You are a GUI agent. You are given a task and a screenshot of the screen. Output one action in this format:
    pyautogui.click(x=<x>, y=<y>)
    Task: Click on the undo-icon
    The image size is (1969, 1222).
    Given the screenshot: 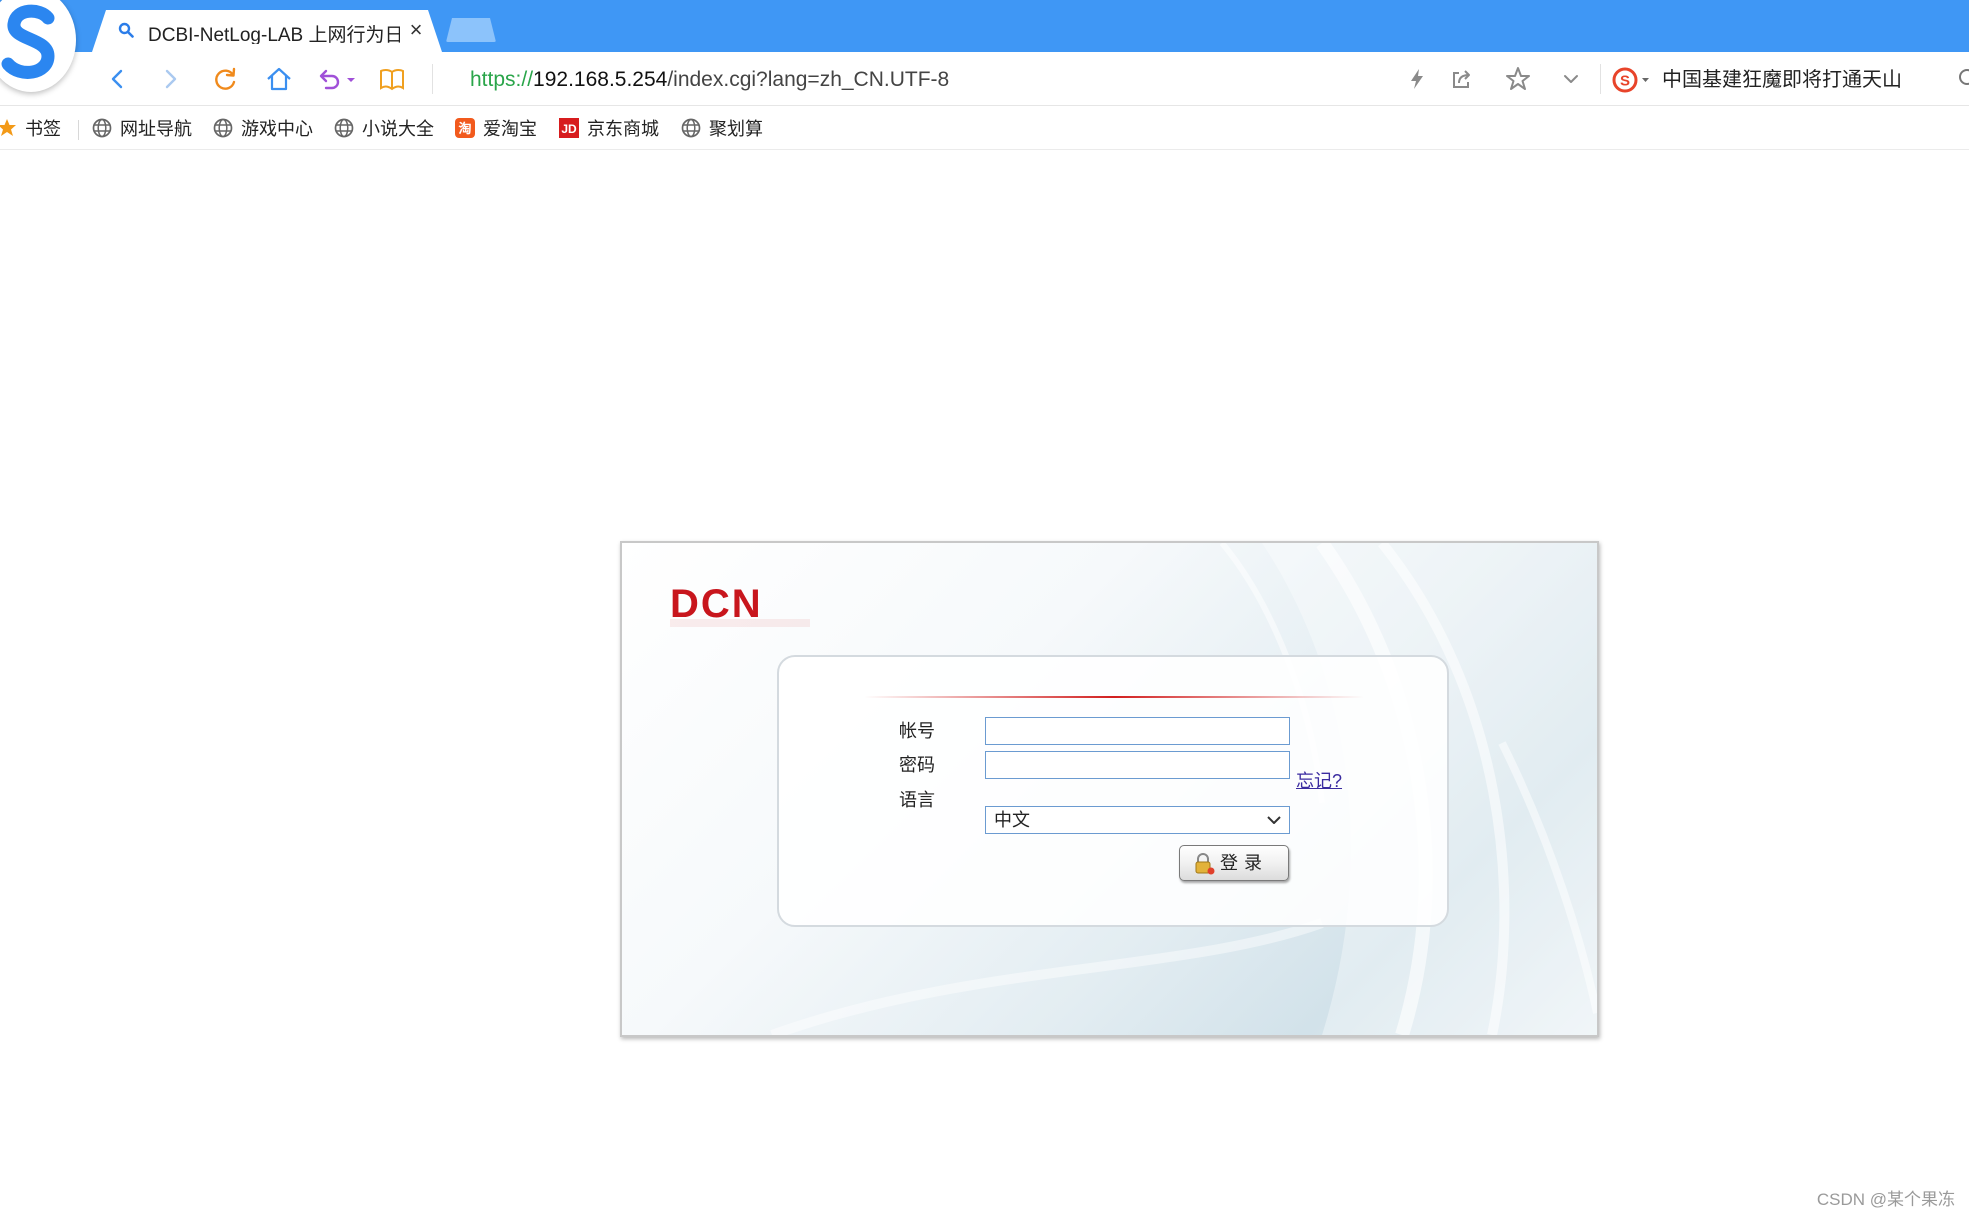 What is the action you would take?
    pyautogui.click(x=329, y=79)
    